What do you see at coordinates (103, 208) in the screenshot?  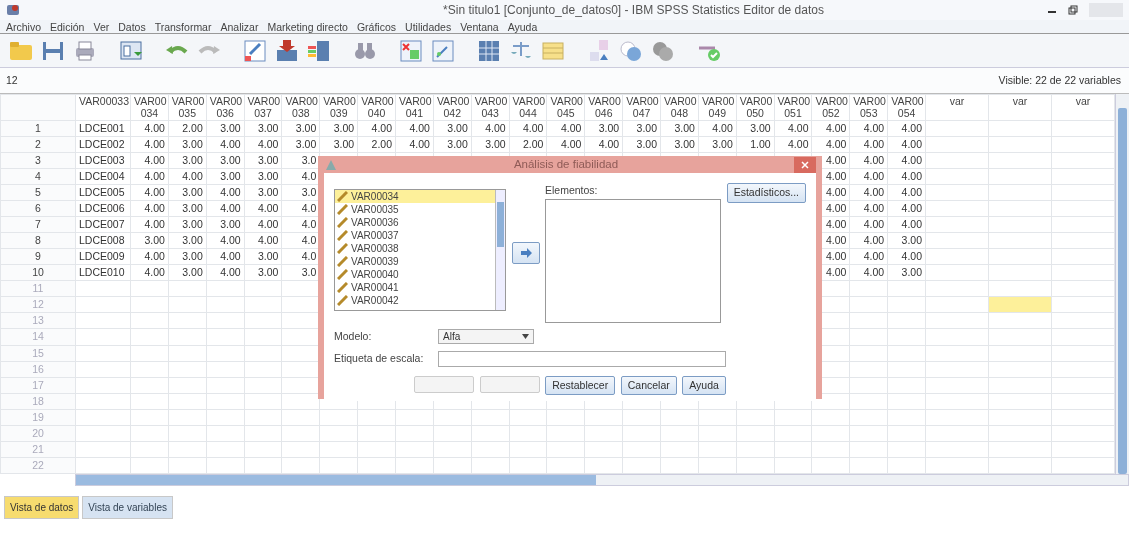 I see `table-cell: LDCE006` at bounding box center [103, 208].